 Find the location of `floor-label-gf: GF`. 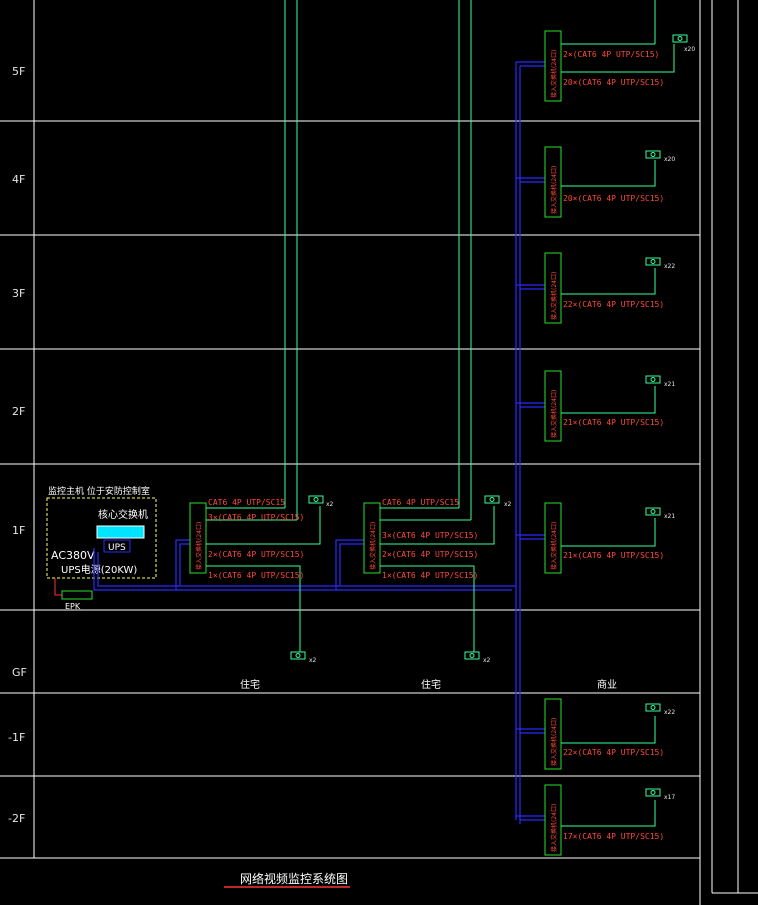

floor-label-gf: GF is located at coordinates (19, 672).